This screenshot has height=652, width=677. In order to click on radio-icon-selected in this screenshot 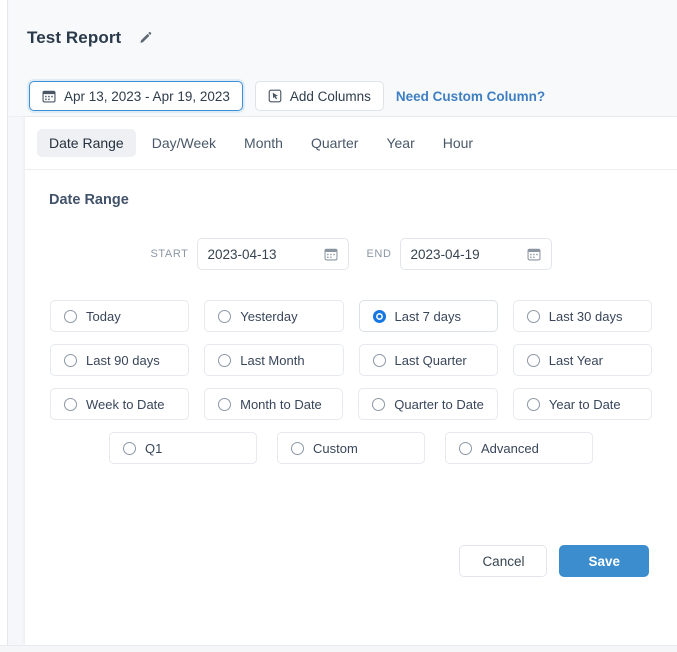, I will do `click(379, 316)`.